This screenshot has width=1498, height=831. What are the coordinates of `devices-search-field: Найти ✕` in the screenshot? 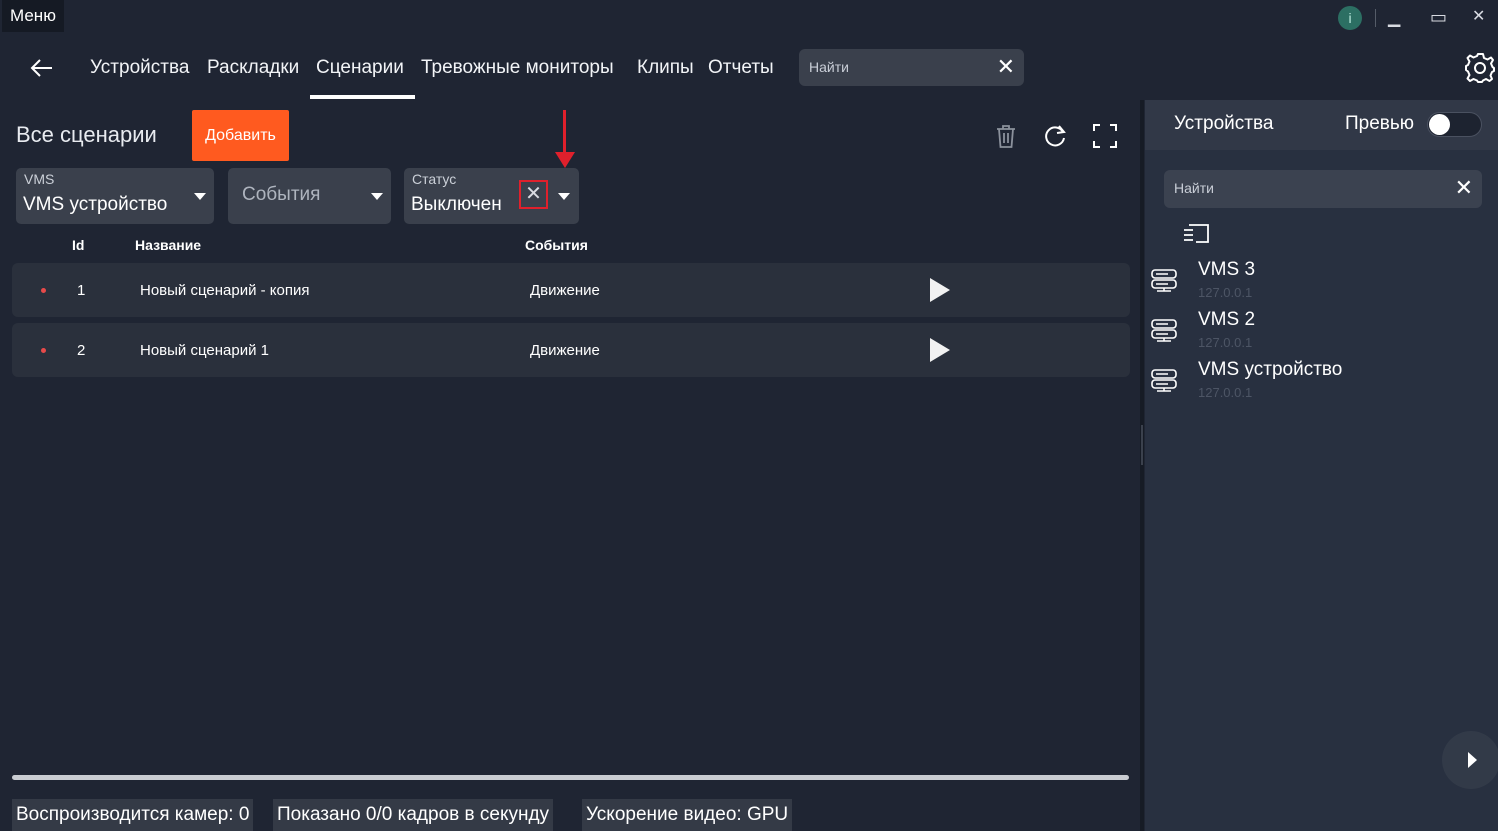 It's located at (1323, 189).